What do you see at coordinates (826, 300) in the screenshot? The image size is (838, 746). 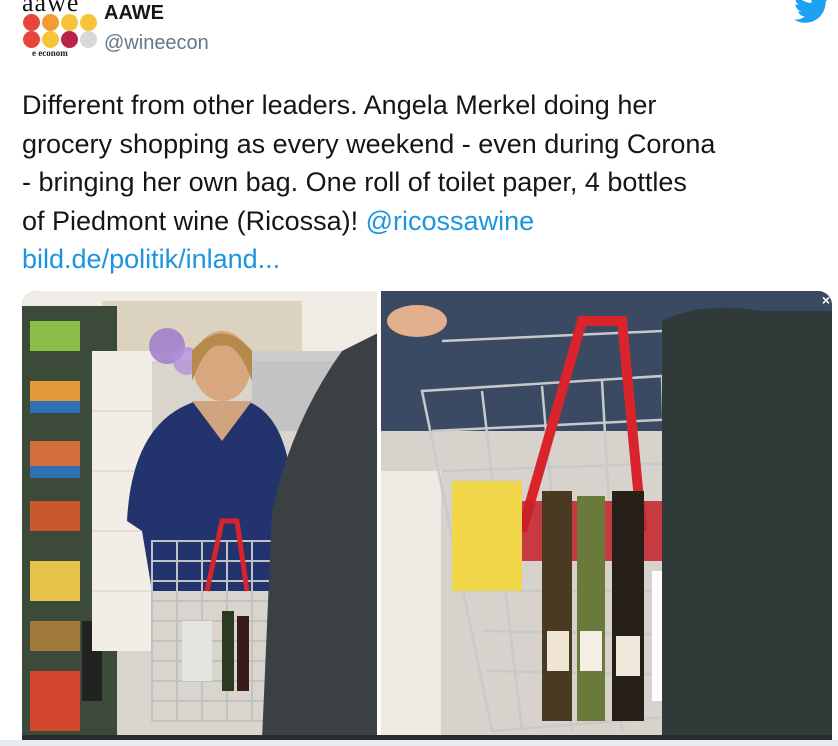 I see `close-icon: ×` at bounding box center [826, 300].